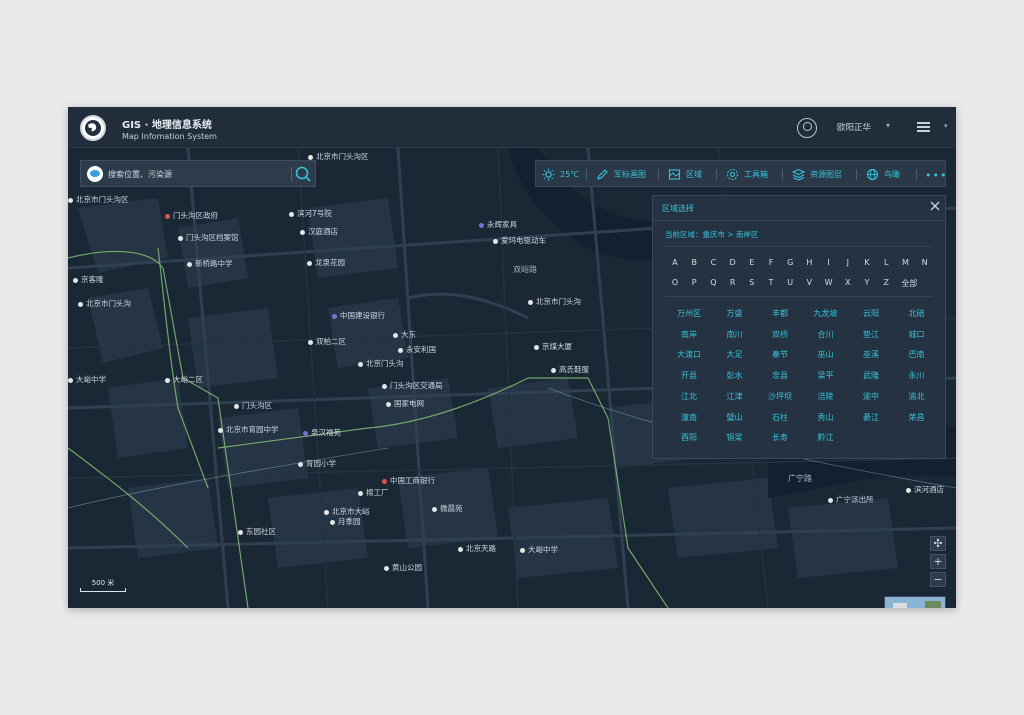  Describe the element at coordinates (826, 375) in the screenshot. I see `district-option: 梁平` at that location.